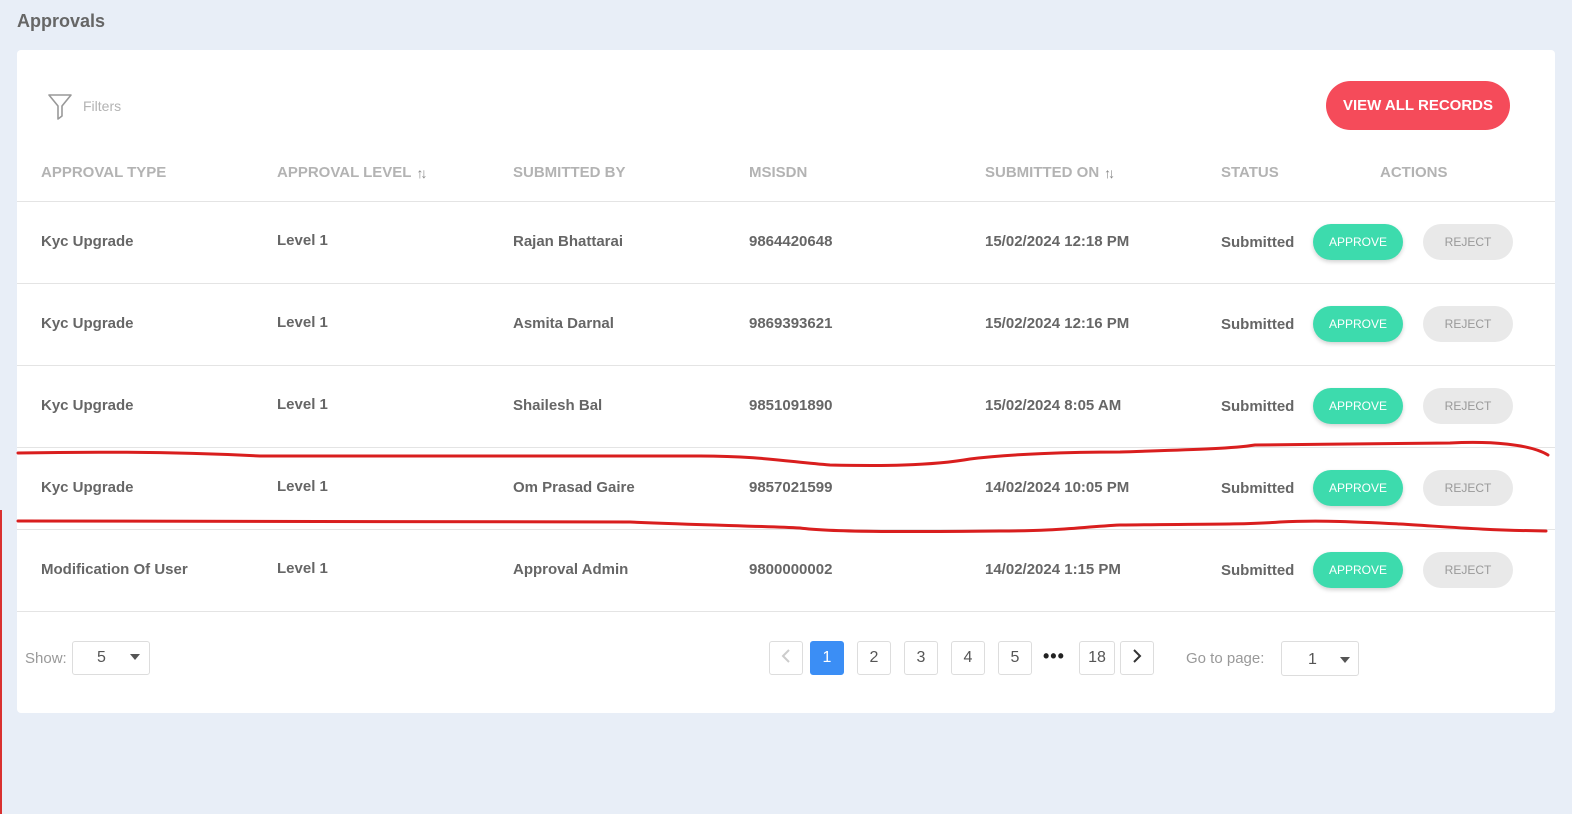  What do you see at coordinates (111, 658) in the screenshot?
I see `page-size-select: 5` at bounding box center [111, 658].